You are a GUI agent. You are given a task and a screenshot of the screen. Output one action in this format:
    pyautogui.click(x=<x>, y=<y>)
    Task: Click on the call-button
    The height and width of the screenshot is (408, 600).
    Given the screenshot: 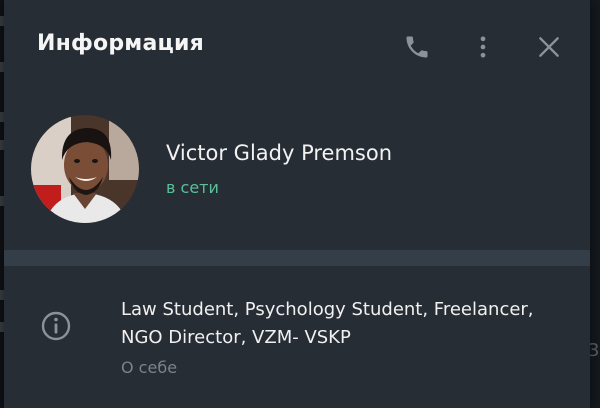 What is the action you would take?
    pyautogui.click(x=417, y=47)
    